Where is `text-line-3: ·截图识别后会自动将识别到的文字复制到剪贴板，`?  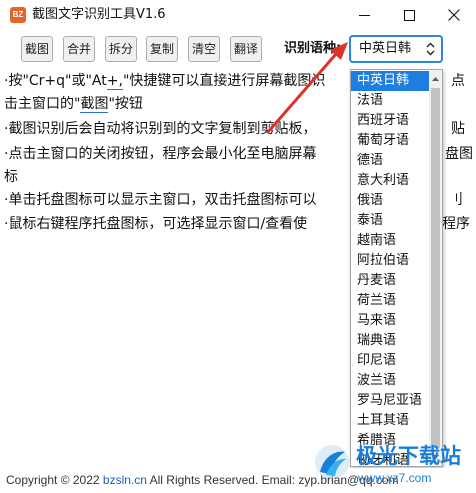
text-line-3: ·截图识别后会自动将识别到的文字复制到剪贴板， is located at coordinates (160, 129).